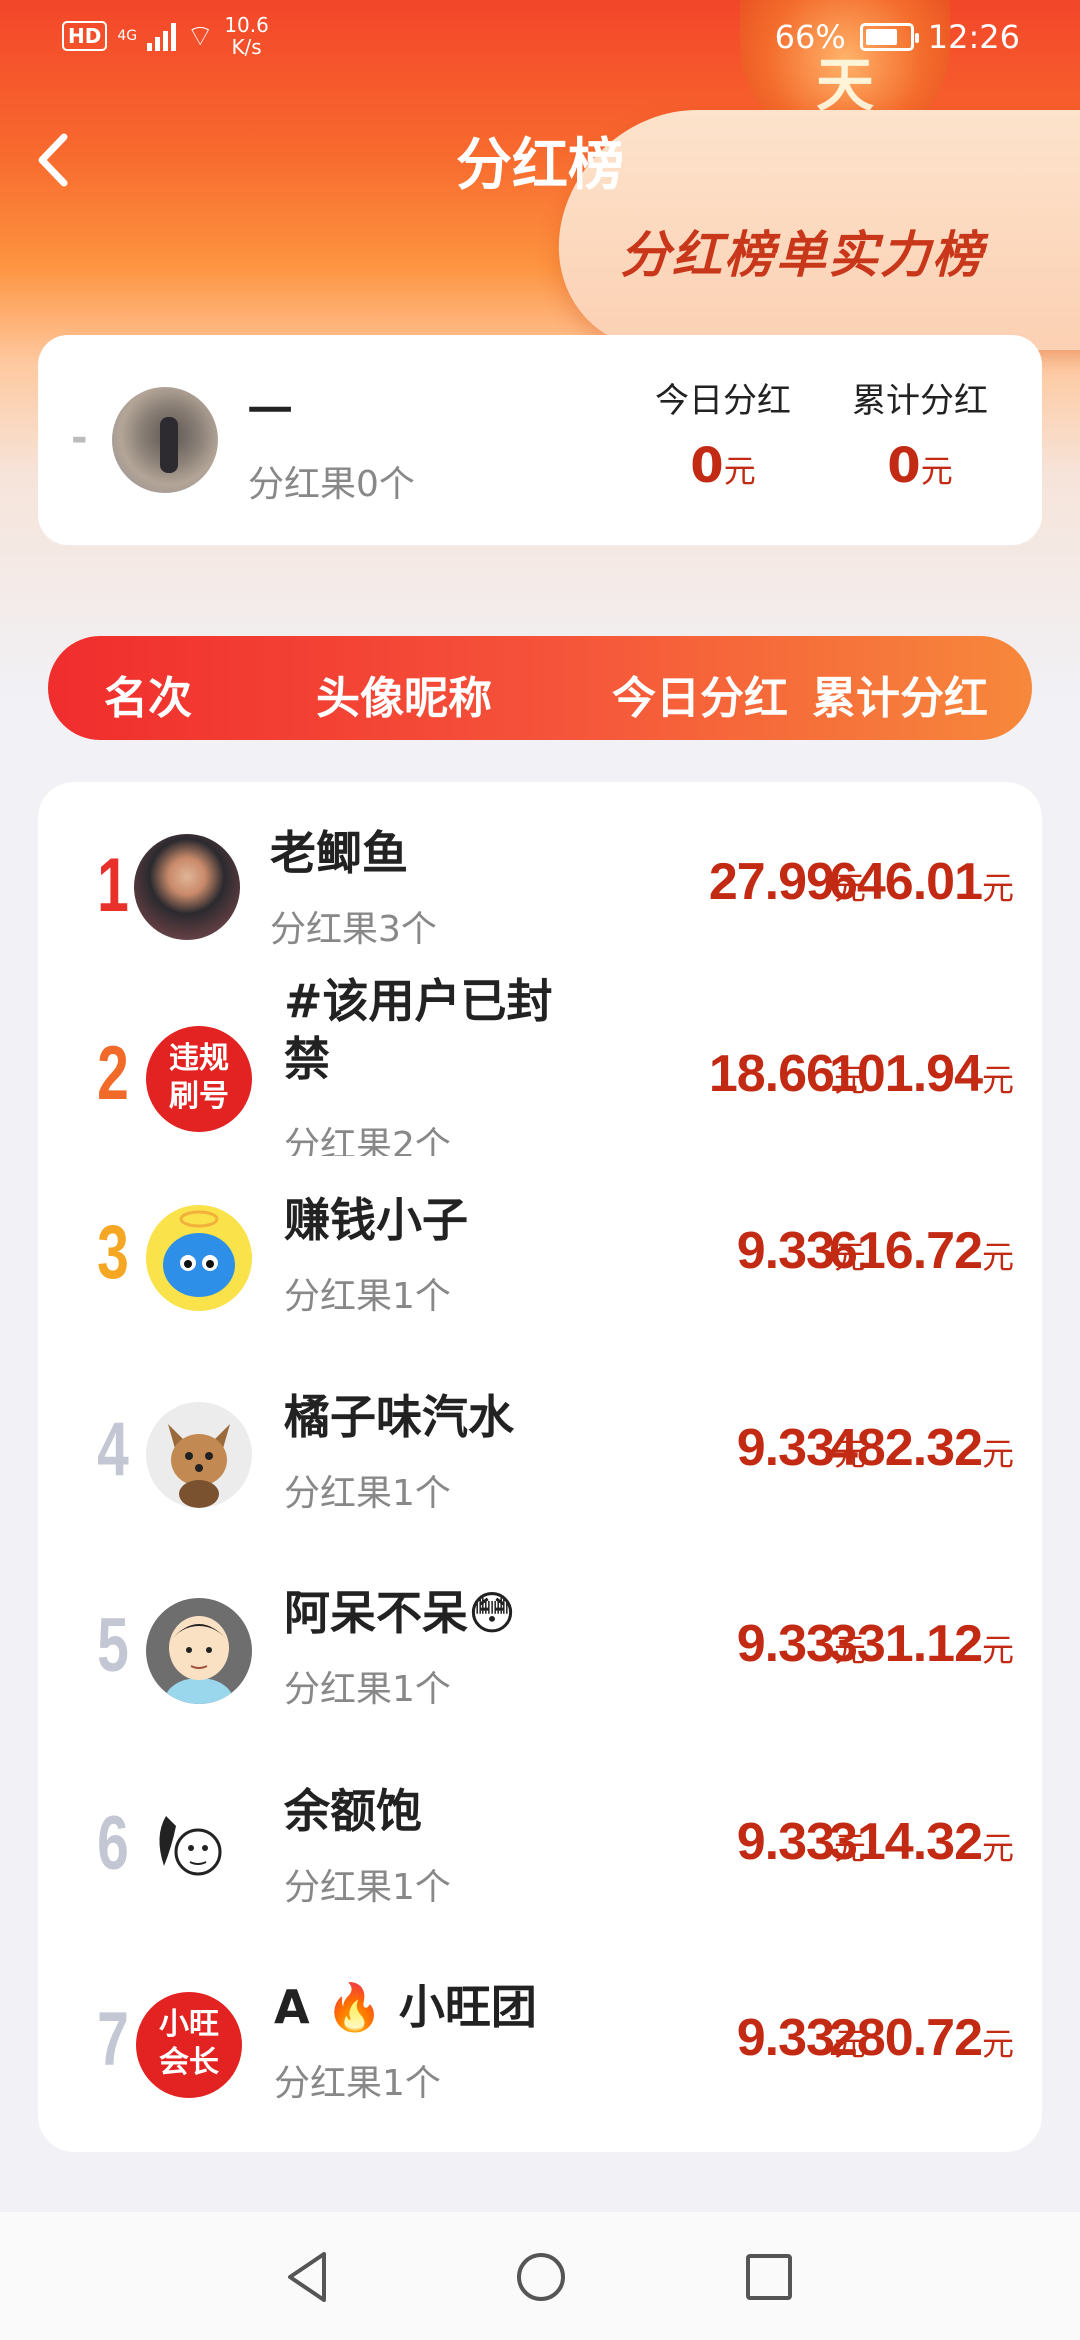 This screenshot has height=2340, width=1080. I want to click on list-item: 5 阿呆不呆😳 分红果1个 9.33元 331.12元, so click(540, 1658).